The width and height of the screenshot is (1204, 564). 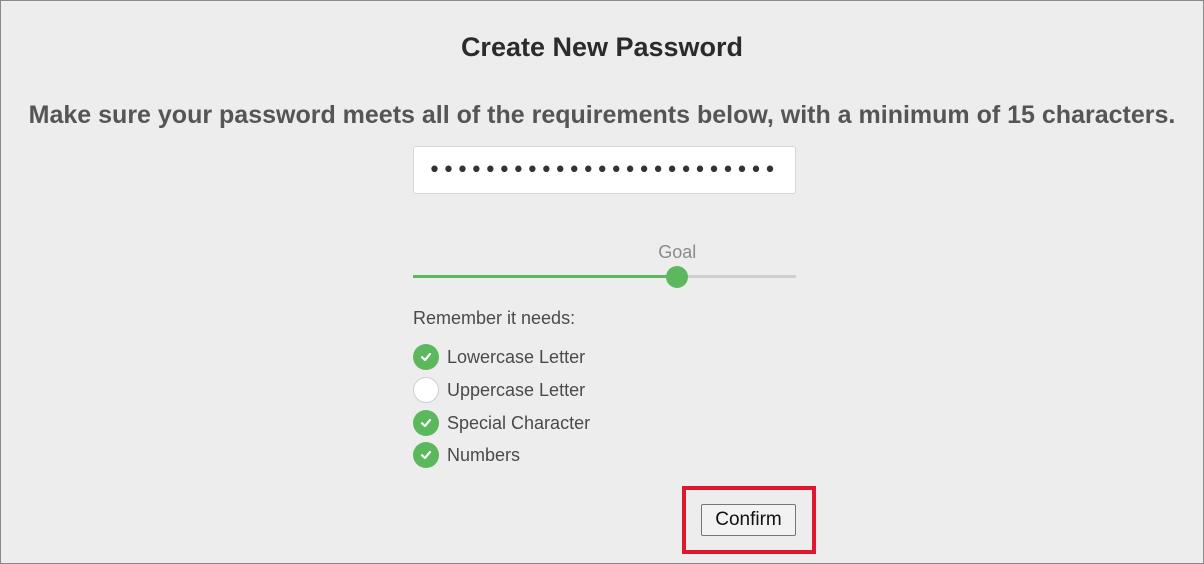 I want to click on goal-label: Goal, so click(x=677, y=252).